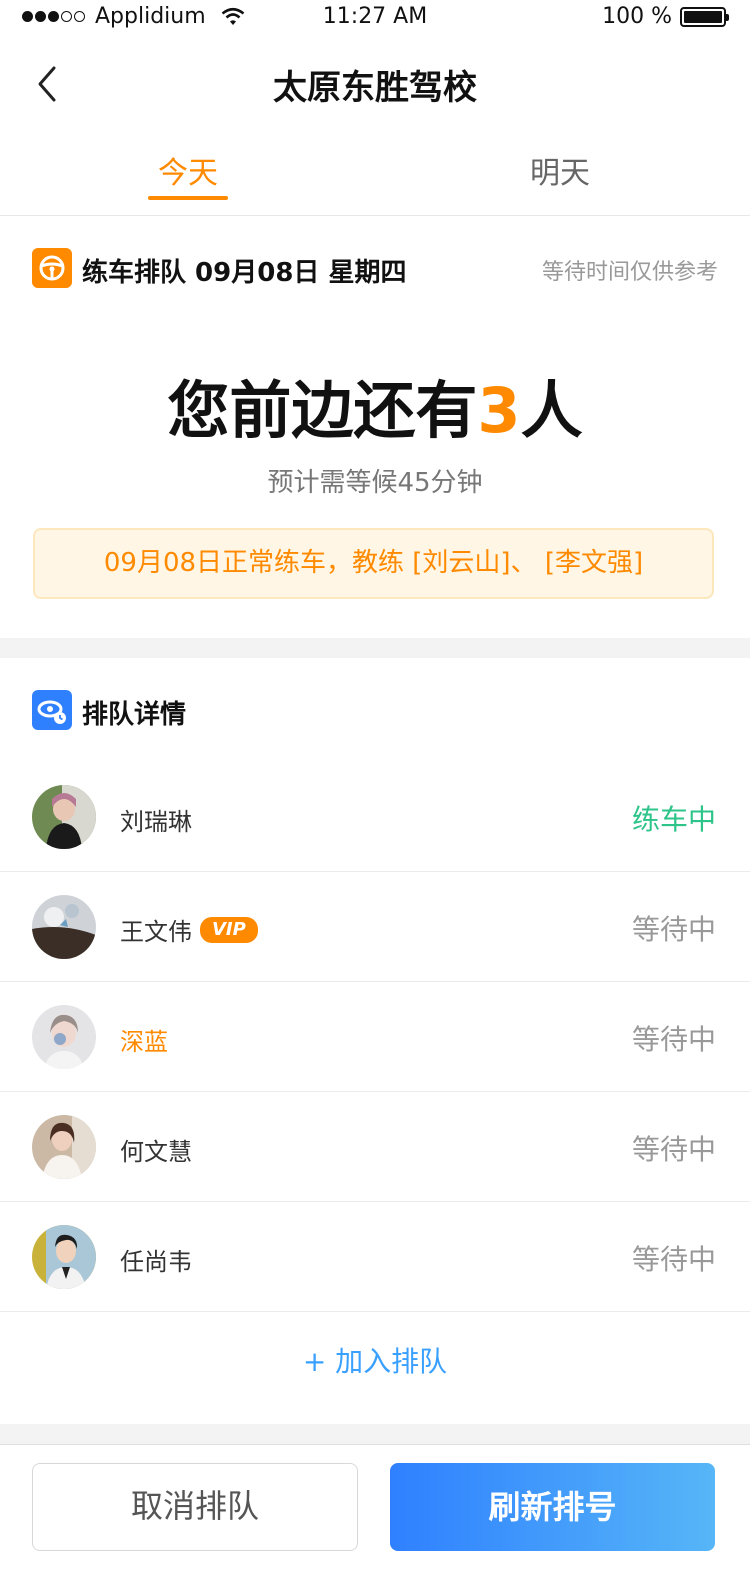 This screenshot has height=1575, width=750. Describe the element at coordinates (629, 272) in the screenshot. I see `wait-time-note: 等待时间仅供参考` at that location.